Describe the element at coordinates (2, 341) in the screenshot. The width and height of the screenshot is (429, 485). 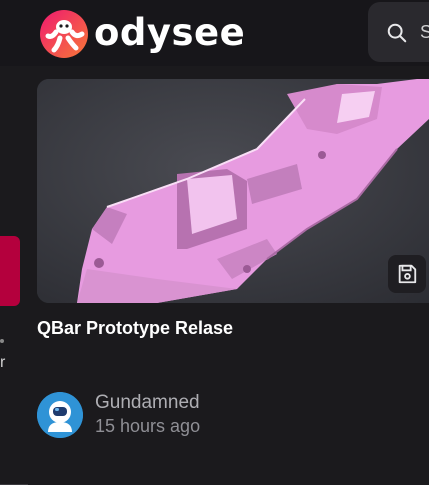
I see `sidebar-dot` at that location.